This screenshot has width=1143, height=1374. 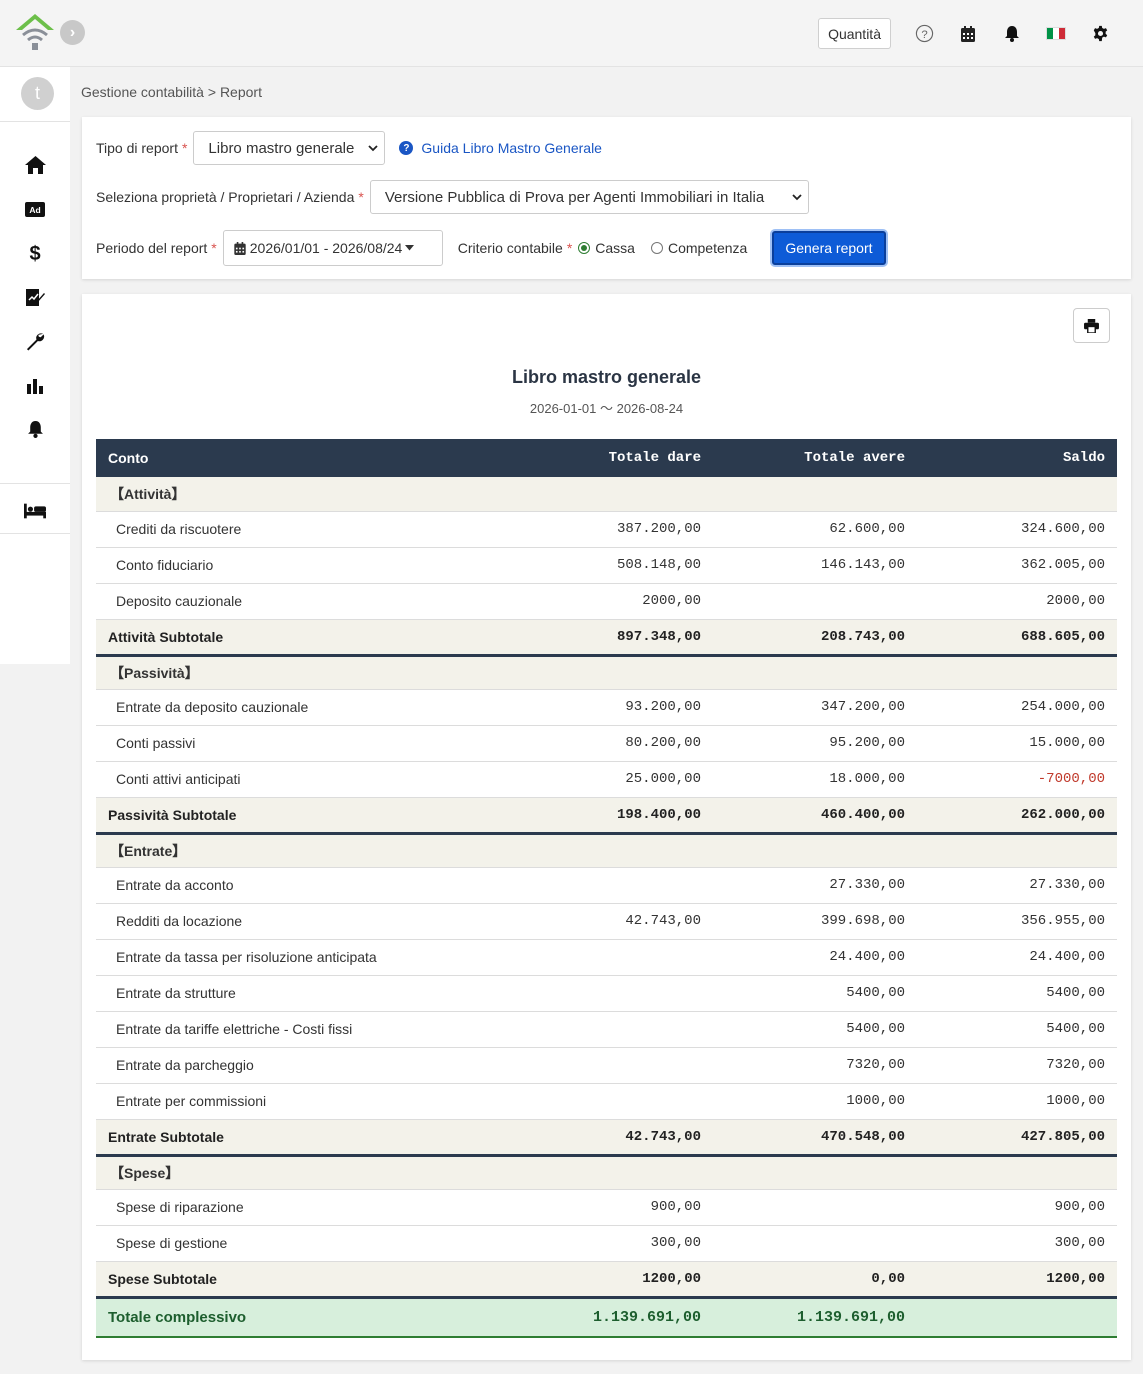 What do you see at coordinates (815, 957) in the screenshot?
I see `credit-value: 24.400,00` at bounding box center [815, 957].